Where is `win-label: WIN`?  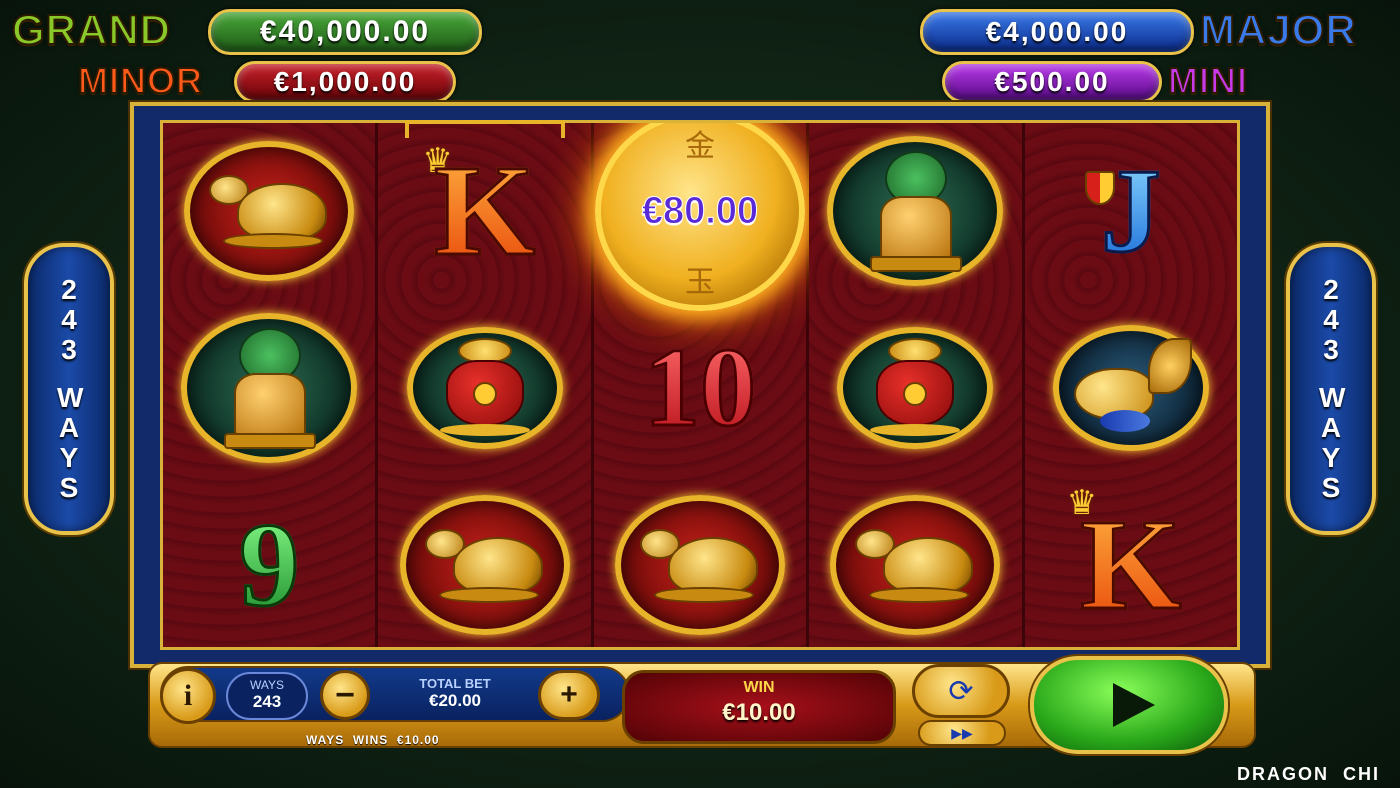 win-label: WIN is located at coordinates (759, 687).